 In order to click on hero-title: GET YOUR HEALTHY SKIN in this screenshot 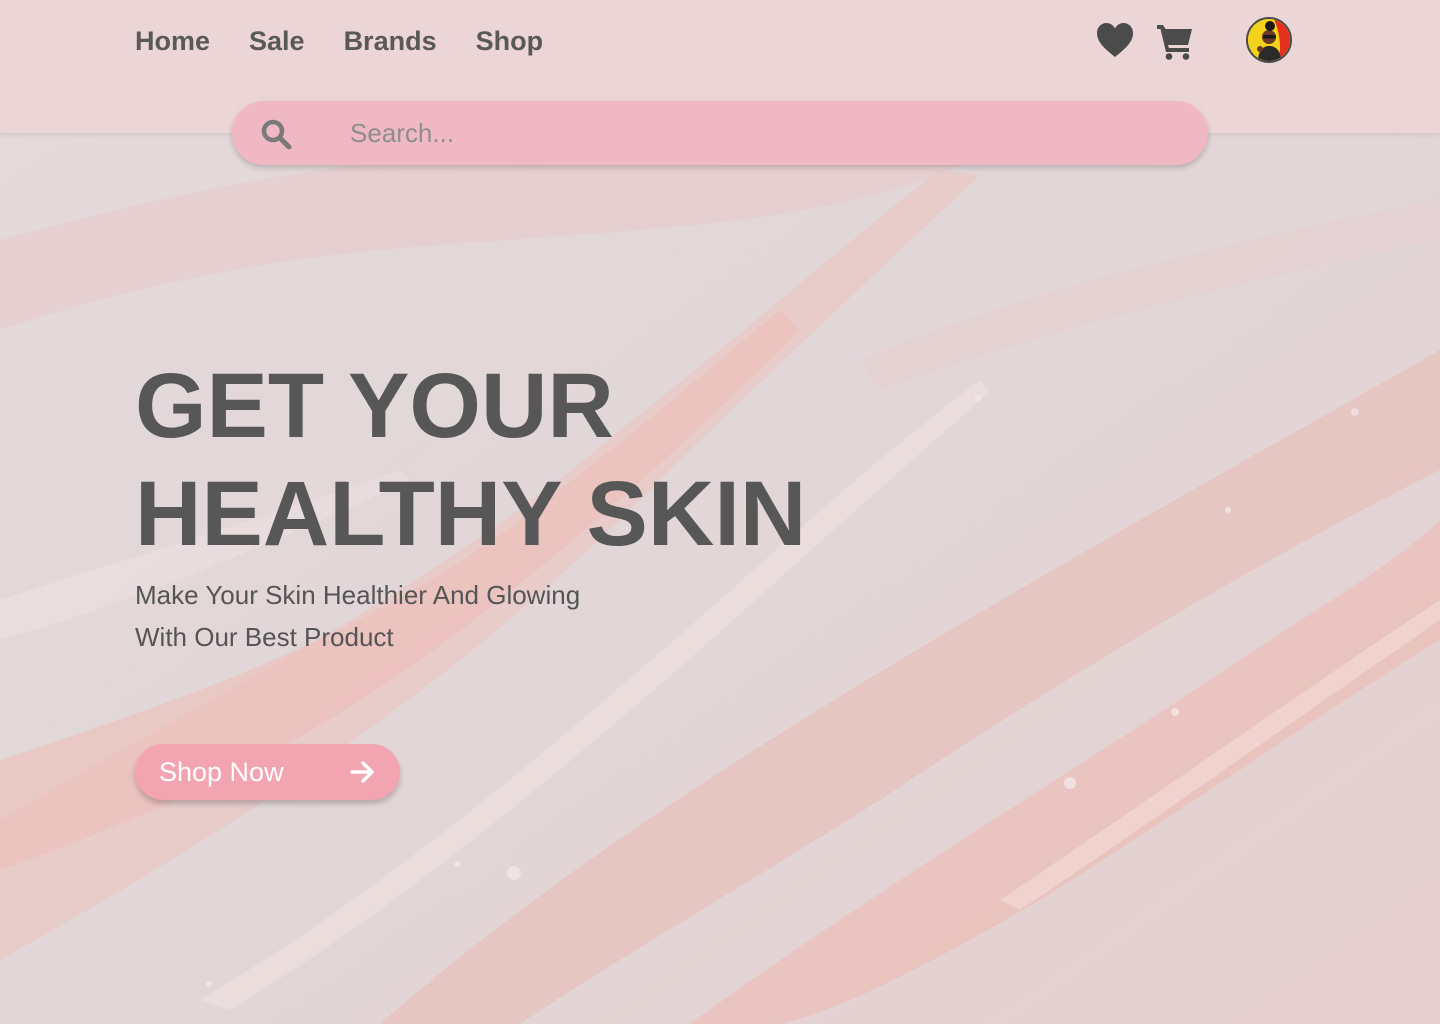, I will do `click(515, 460)`.